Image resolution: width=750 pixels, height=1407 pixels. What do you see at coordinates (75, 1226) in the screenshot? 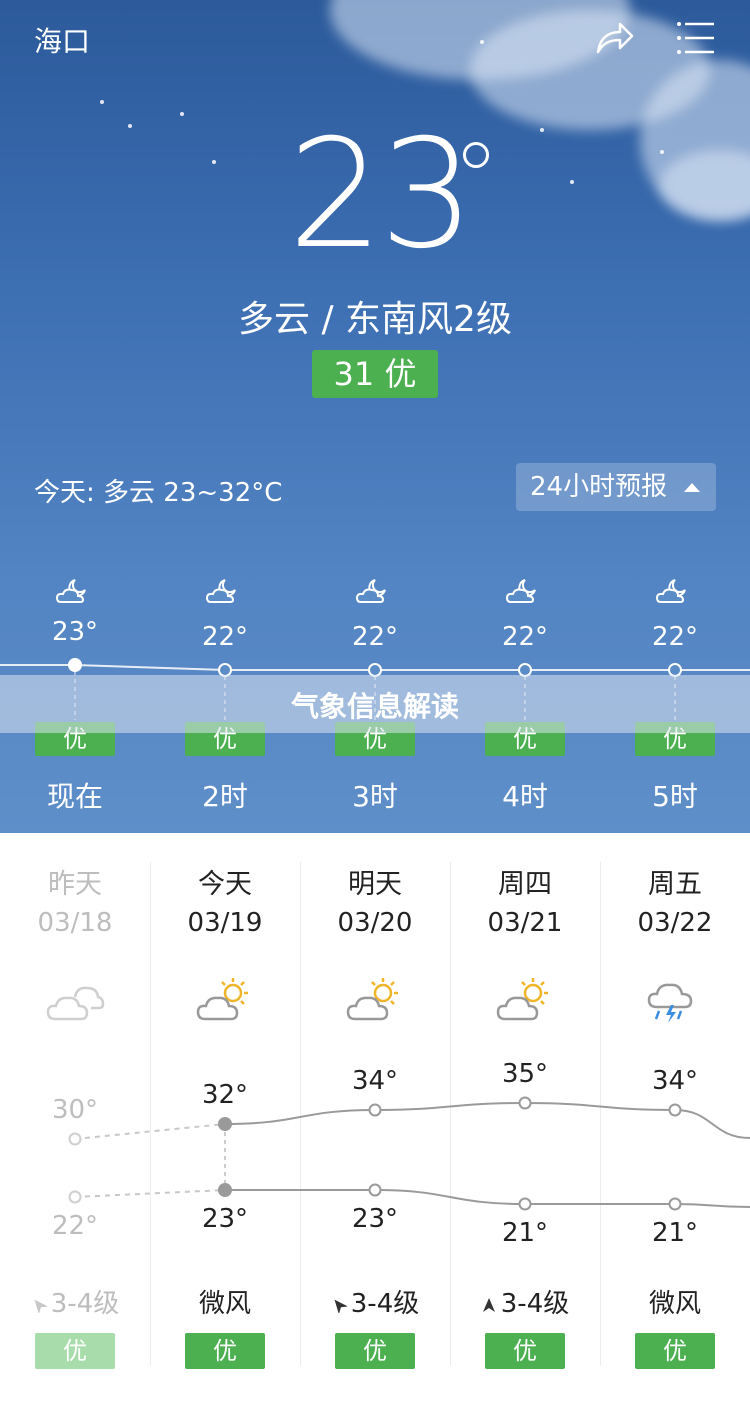
I see `day-low-temp: 22°` at bounding box center [75, 1226].